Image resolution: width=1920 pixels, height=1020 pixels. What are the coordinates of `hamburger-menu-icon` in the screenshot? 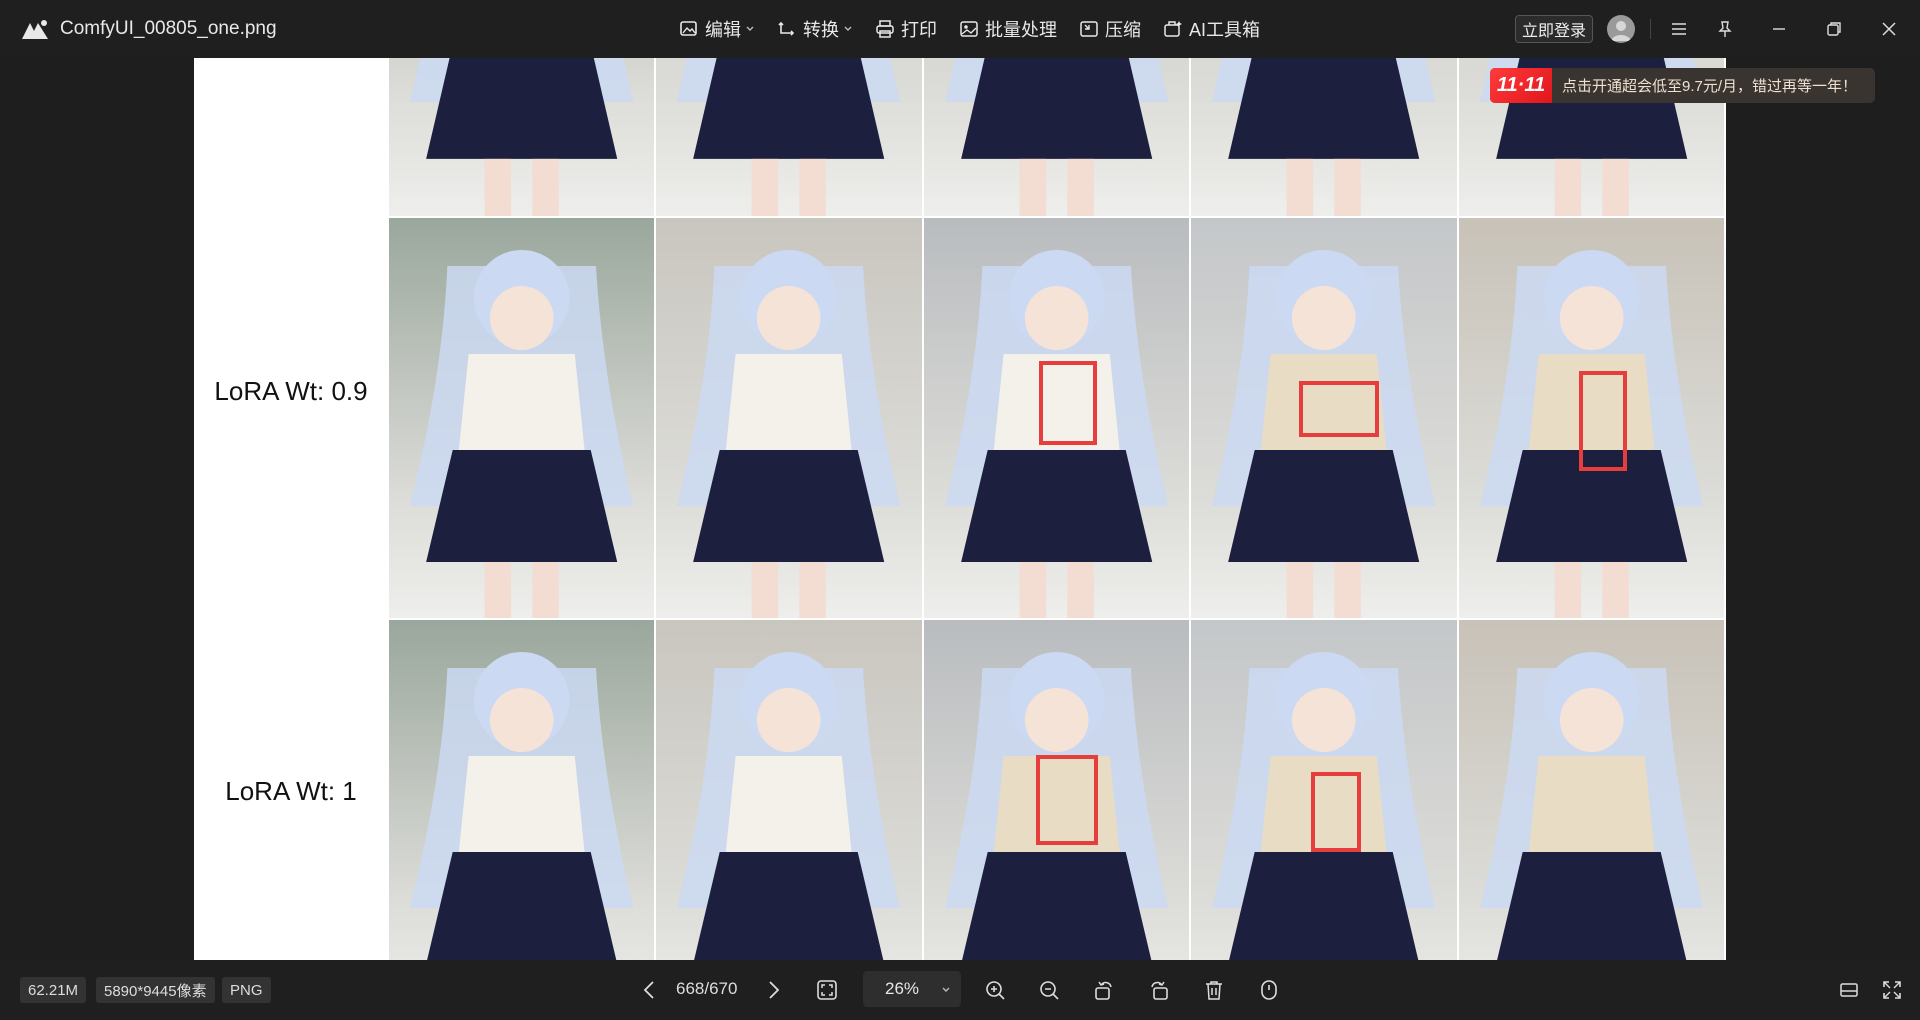 It's located at (1679, 29).